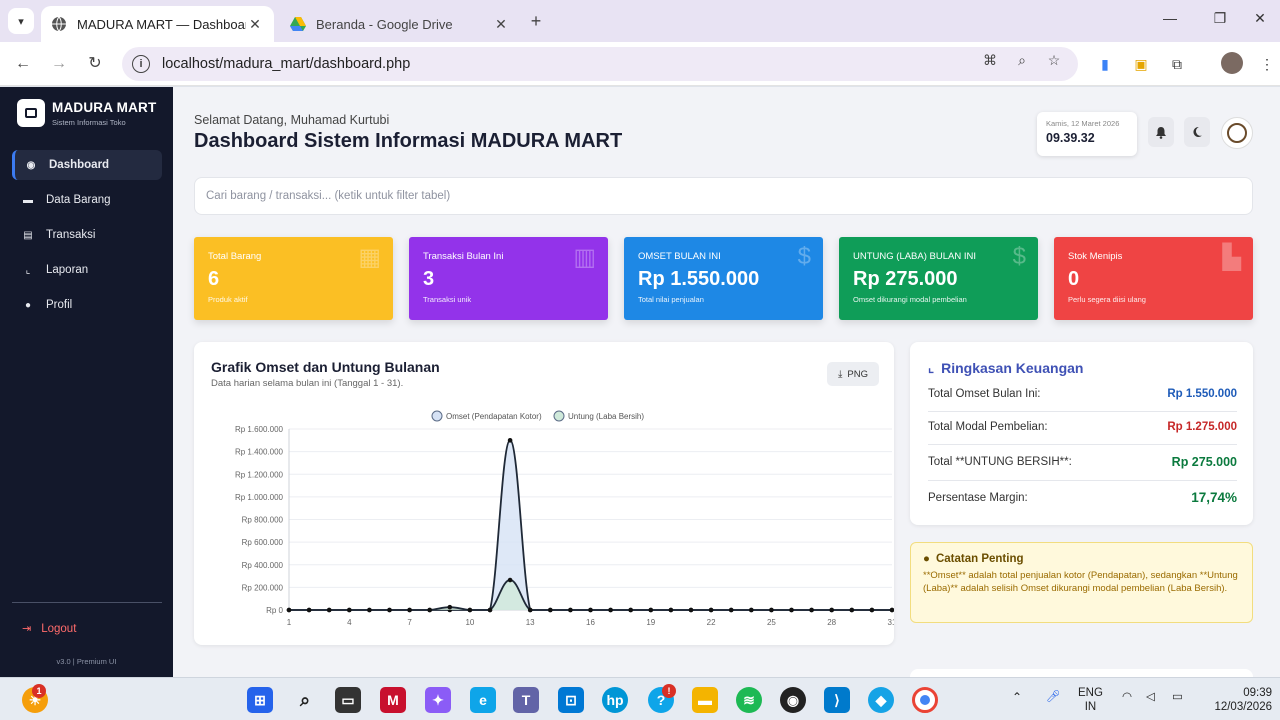 The image size is (1280, 720). Describe the element at coordinates (1177, 64) in the screenshot. I see `extensions-puzzle-icon: ⧉` at that location.